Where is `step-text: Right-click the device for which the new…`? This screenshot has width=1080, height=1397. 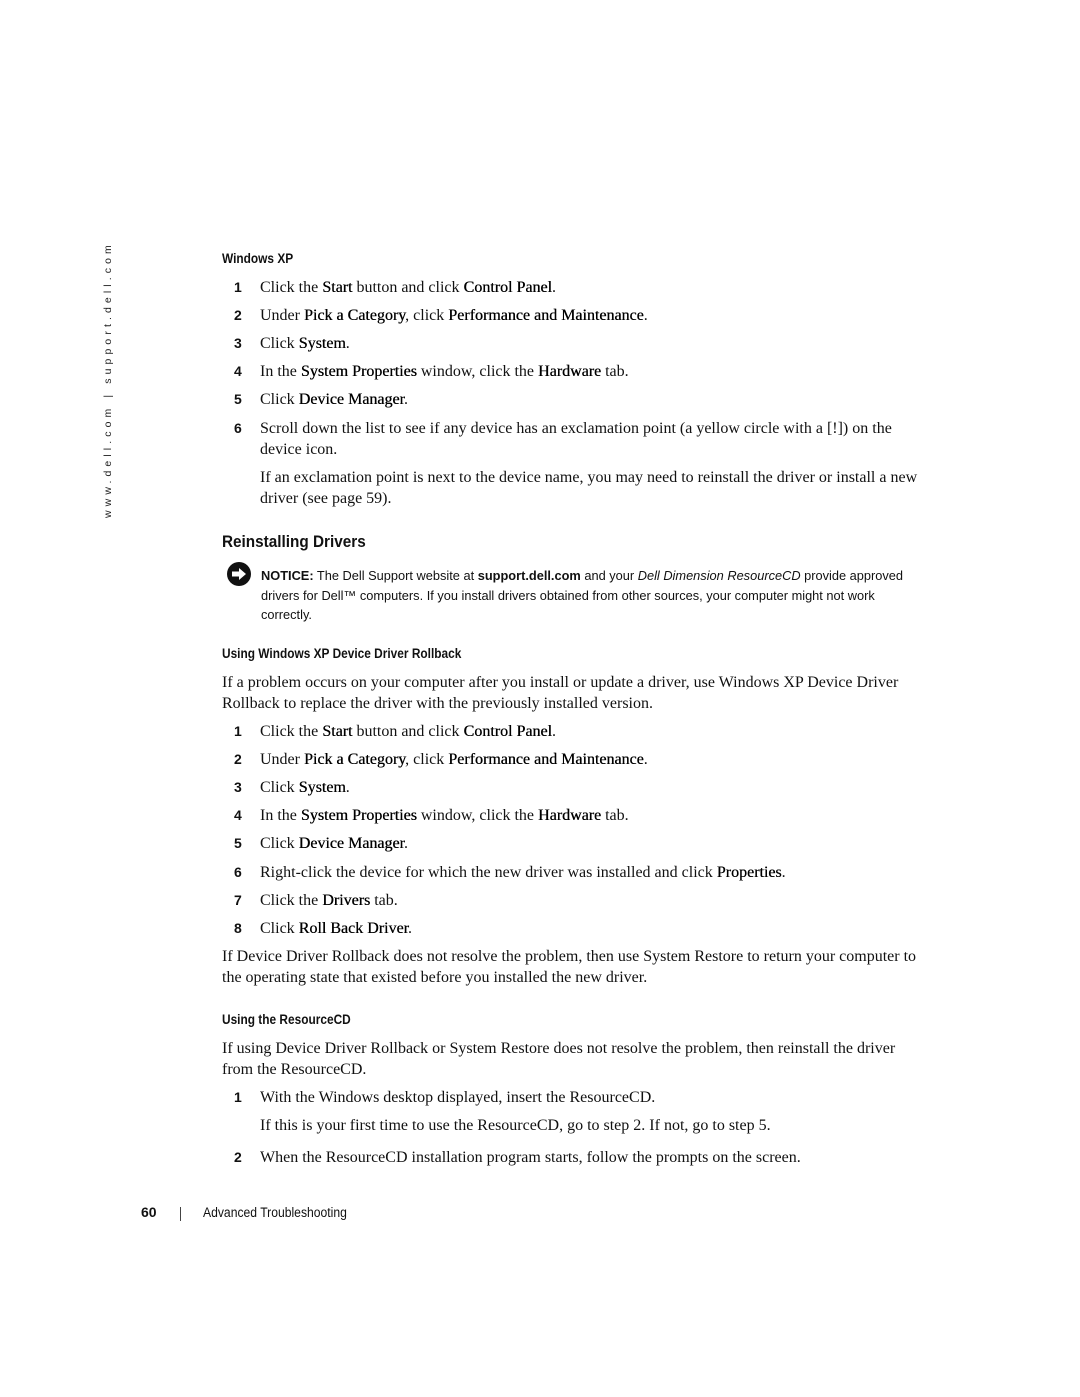 step-text: Right-click the device for which the new… is located at coordinates (595, 872).